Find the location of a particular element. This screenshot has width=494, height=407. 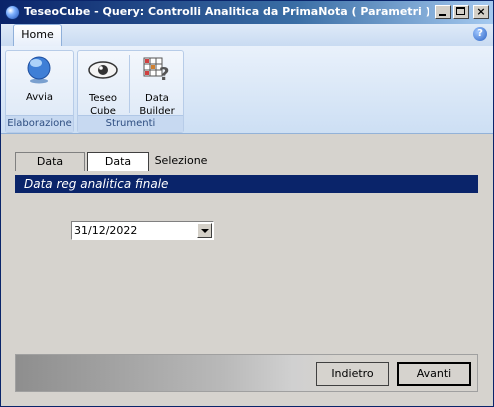

avvia-label: Avvia is located at coordinates (39, 97).